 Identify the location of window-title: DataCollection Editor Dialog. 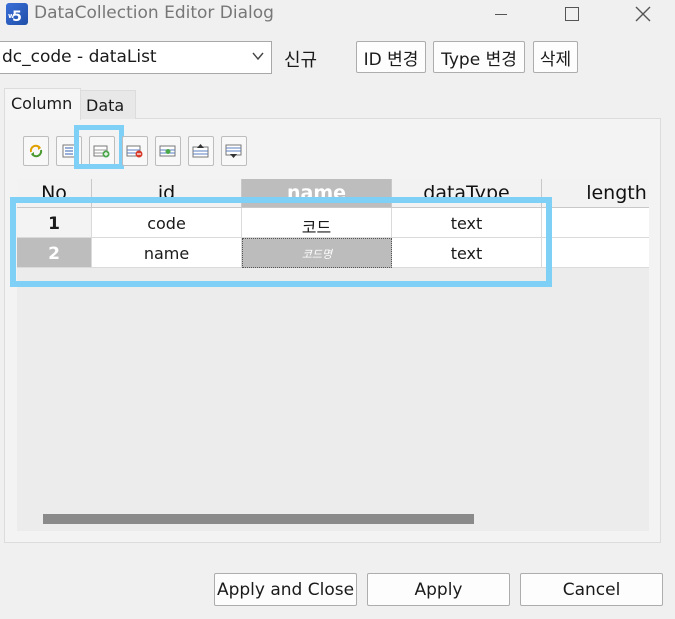
(154, 13).